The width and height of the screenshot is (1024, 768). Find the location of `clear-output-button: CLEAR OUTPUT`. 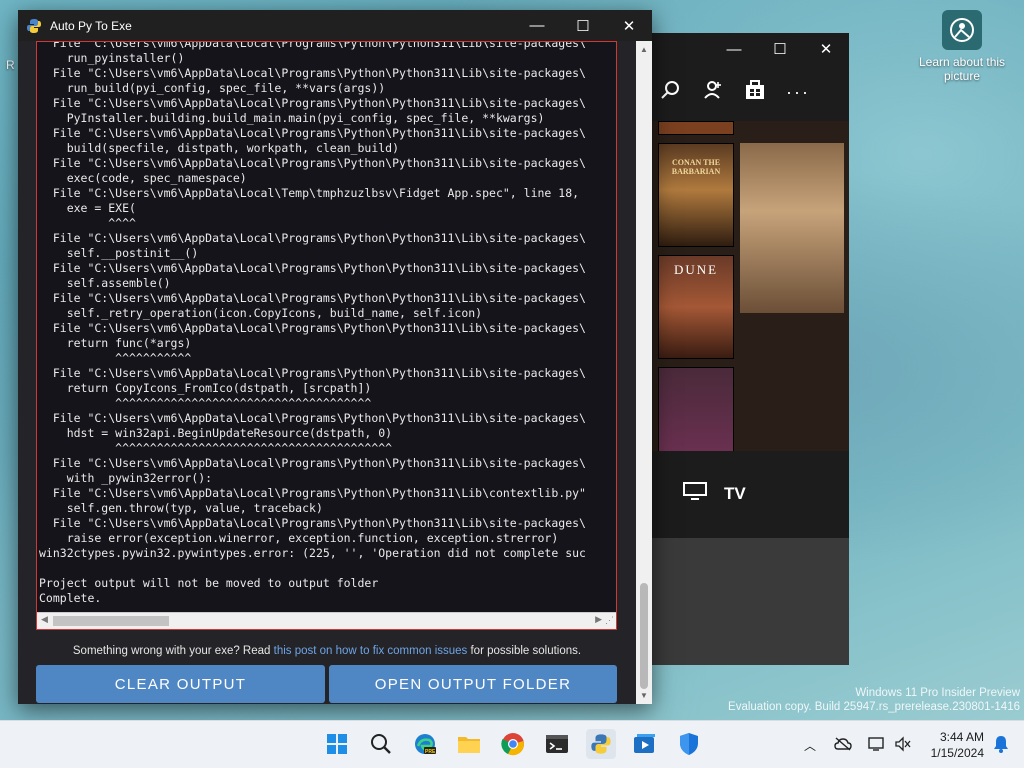

clear-output-button: CLEAR OUTPUT is located at coordinates (180, 684).